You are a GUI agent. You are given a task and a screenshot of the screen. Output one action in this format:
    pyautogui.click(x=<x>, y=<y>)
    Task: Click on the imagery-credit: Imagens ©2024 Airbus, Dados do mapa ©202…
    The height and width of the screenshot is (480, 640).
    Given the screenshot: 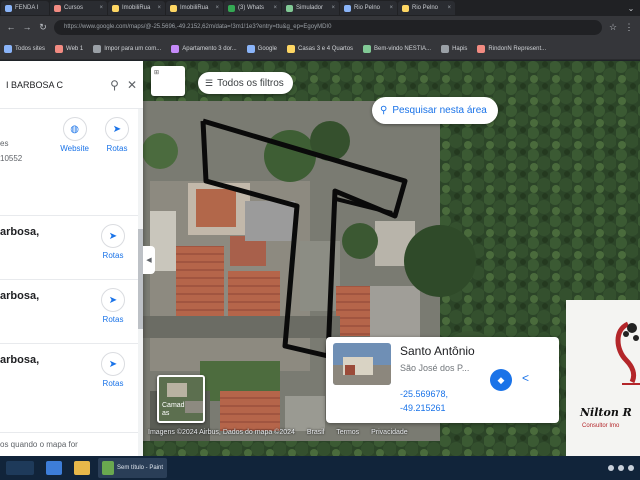 What is the action you would take?
    pyautogui.click(x=221, y=432)
    